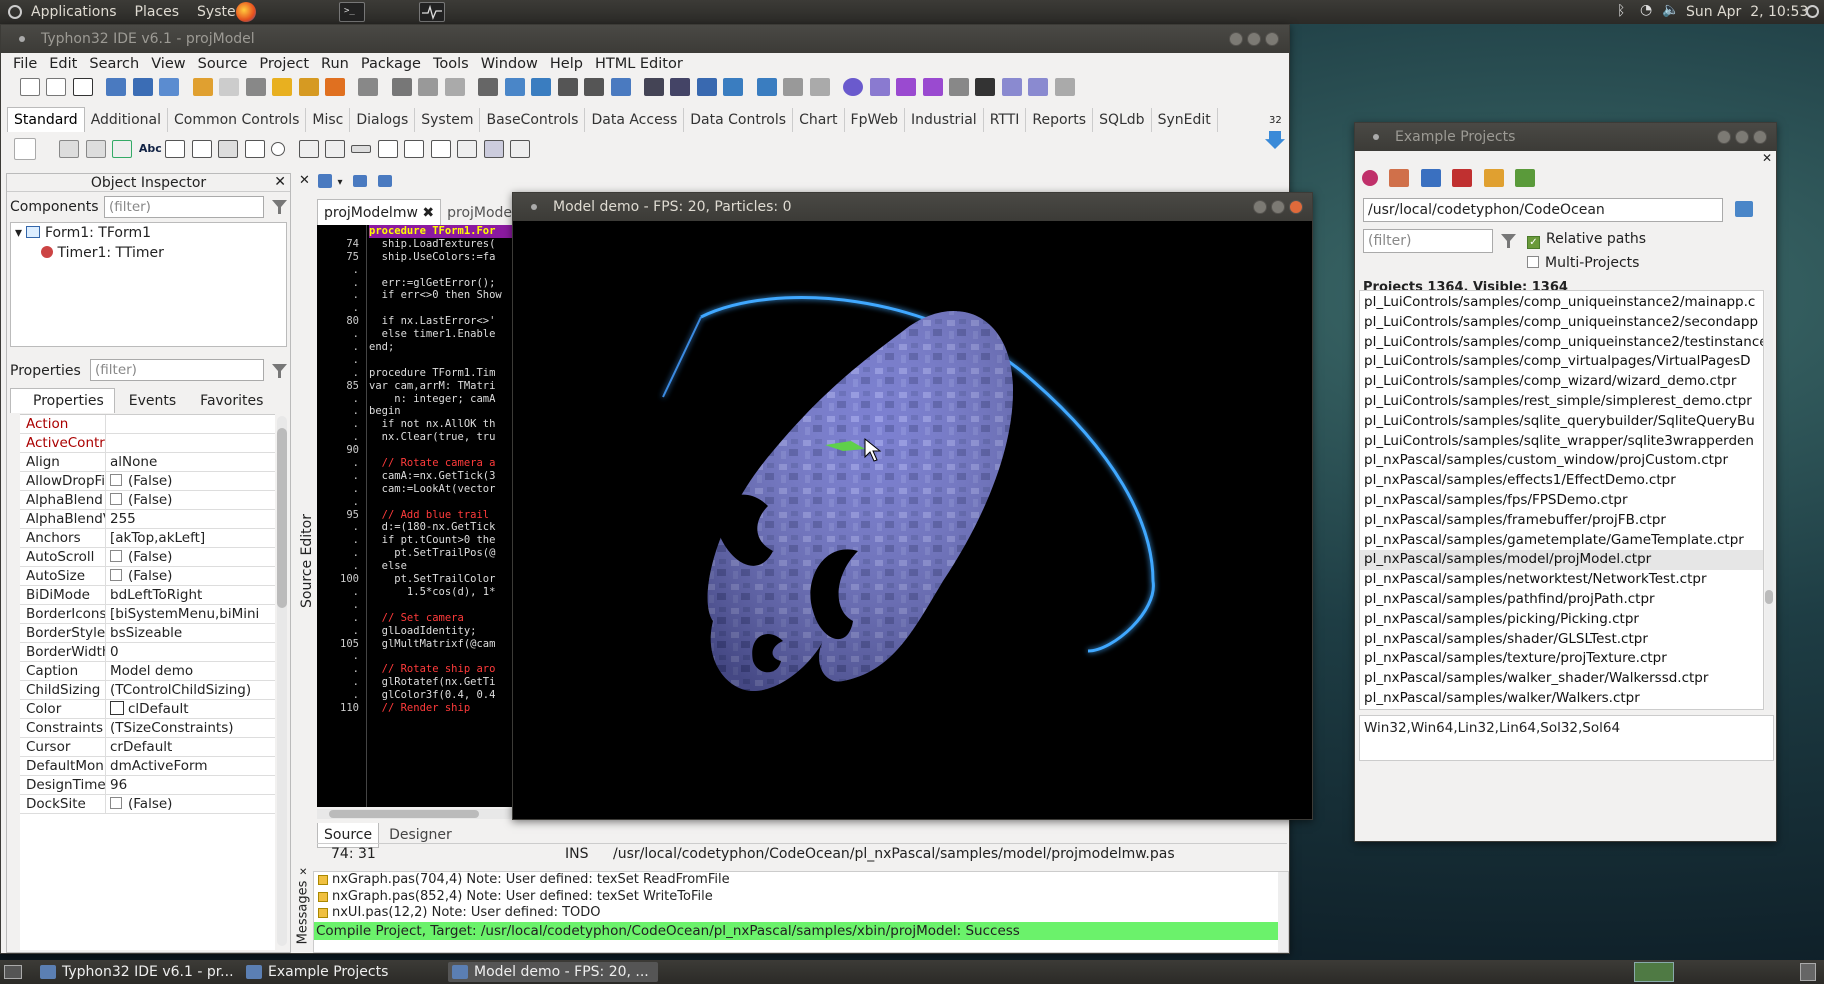  Describe the element at coordinates (1275, 140) in the screenshot. I see `palette-down-arrow-icon` at that location.